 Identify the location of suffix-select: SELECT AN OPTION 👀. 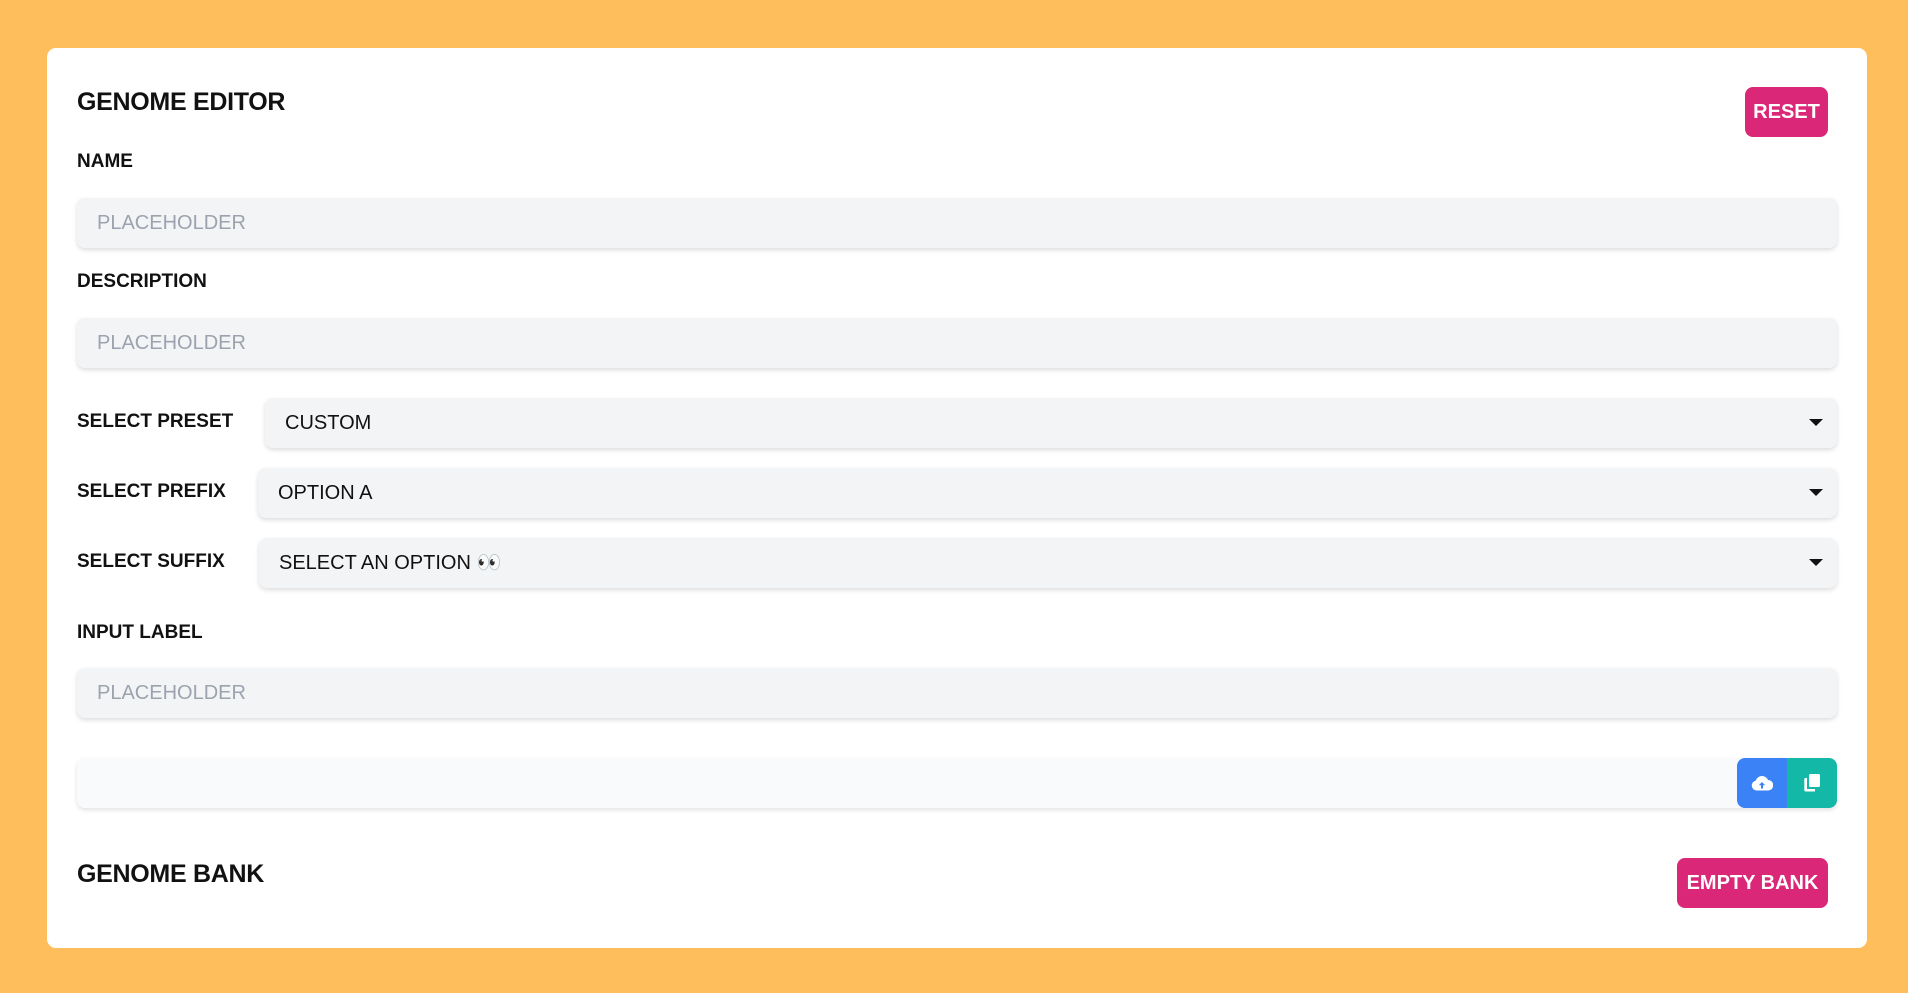
(1048, 563).